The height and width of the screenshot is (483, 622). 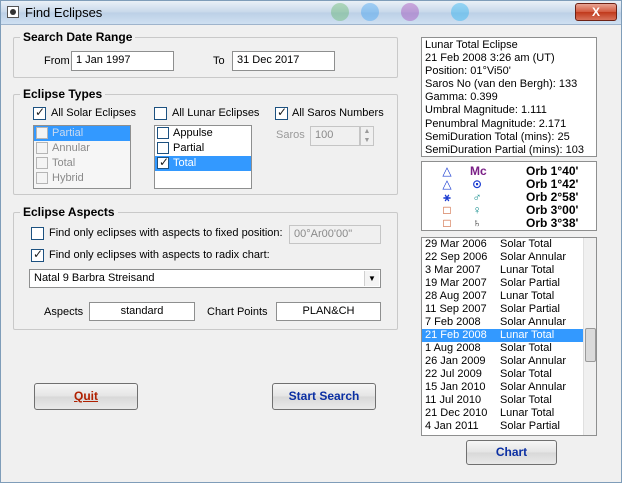 I want to click on list-item: 3 Mar 2007 Lunar Total, so click(x=509, y=270).